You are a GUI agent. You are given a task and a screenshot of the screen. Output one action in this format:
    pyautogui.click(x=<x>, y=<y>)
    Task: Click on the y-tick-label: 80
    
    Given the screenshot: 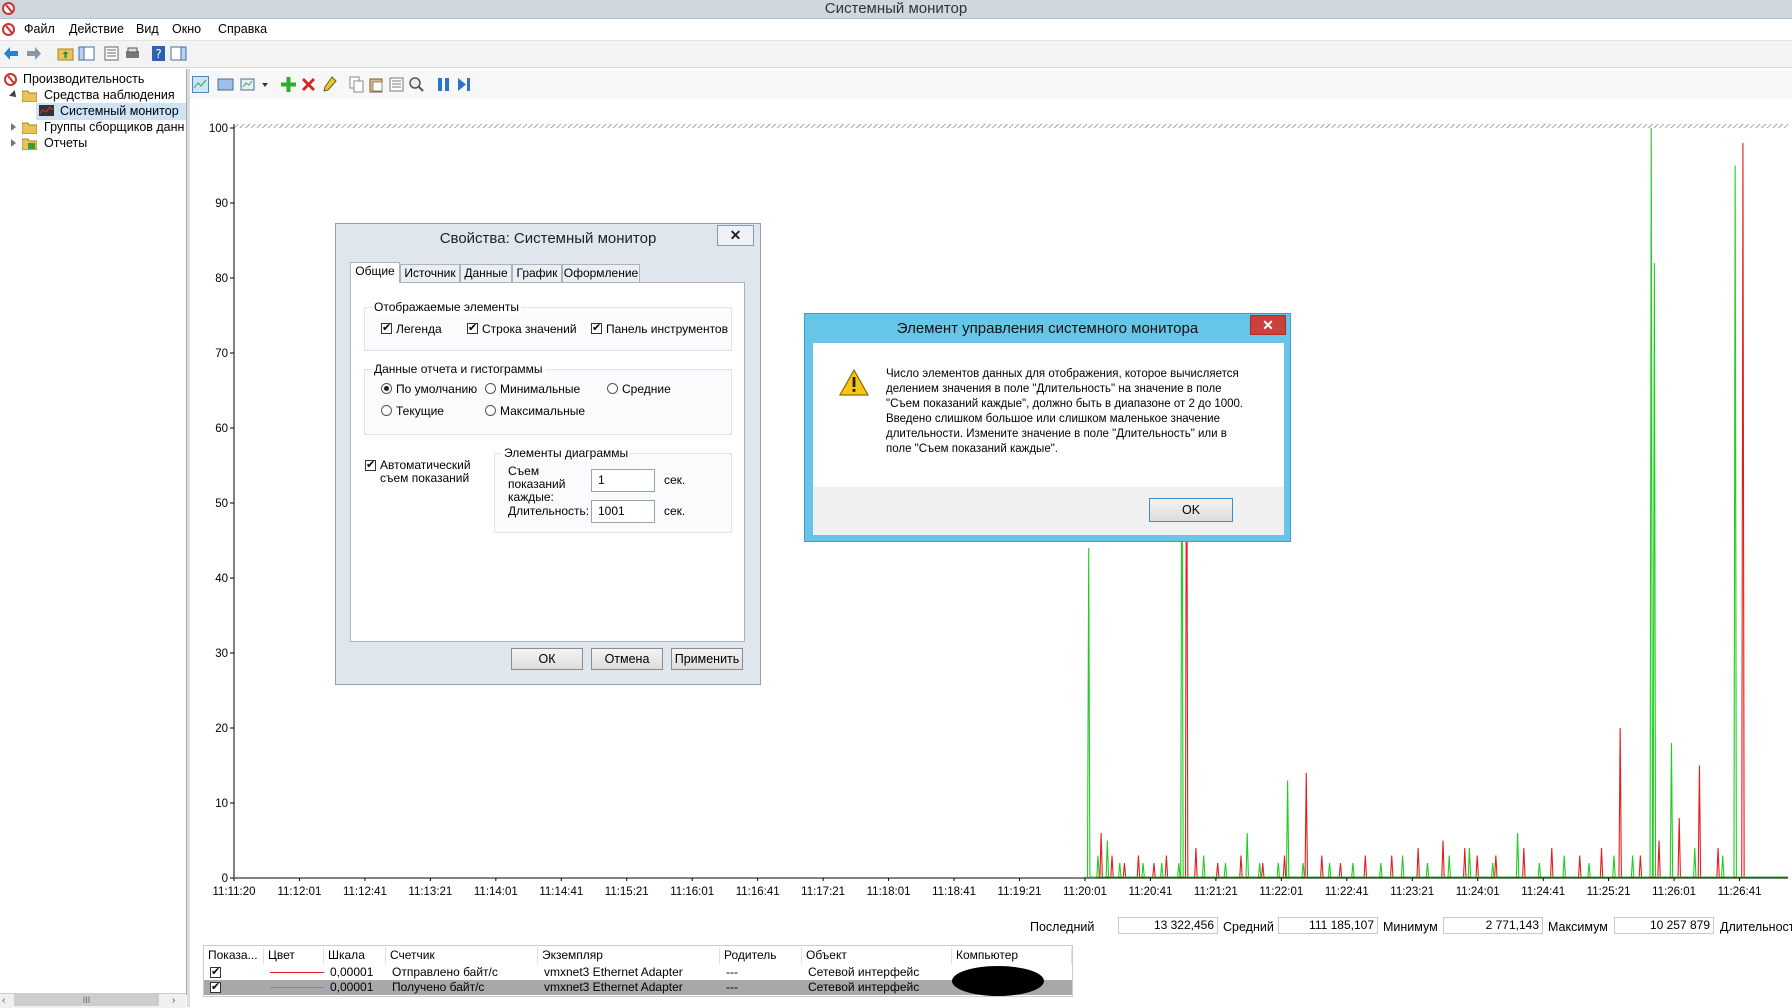 What is the action you would take?
    pyautogui.click(x=221, y=279)
    